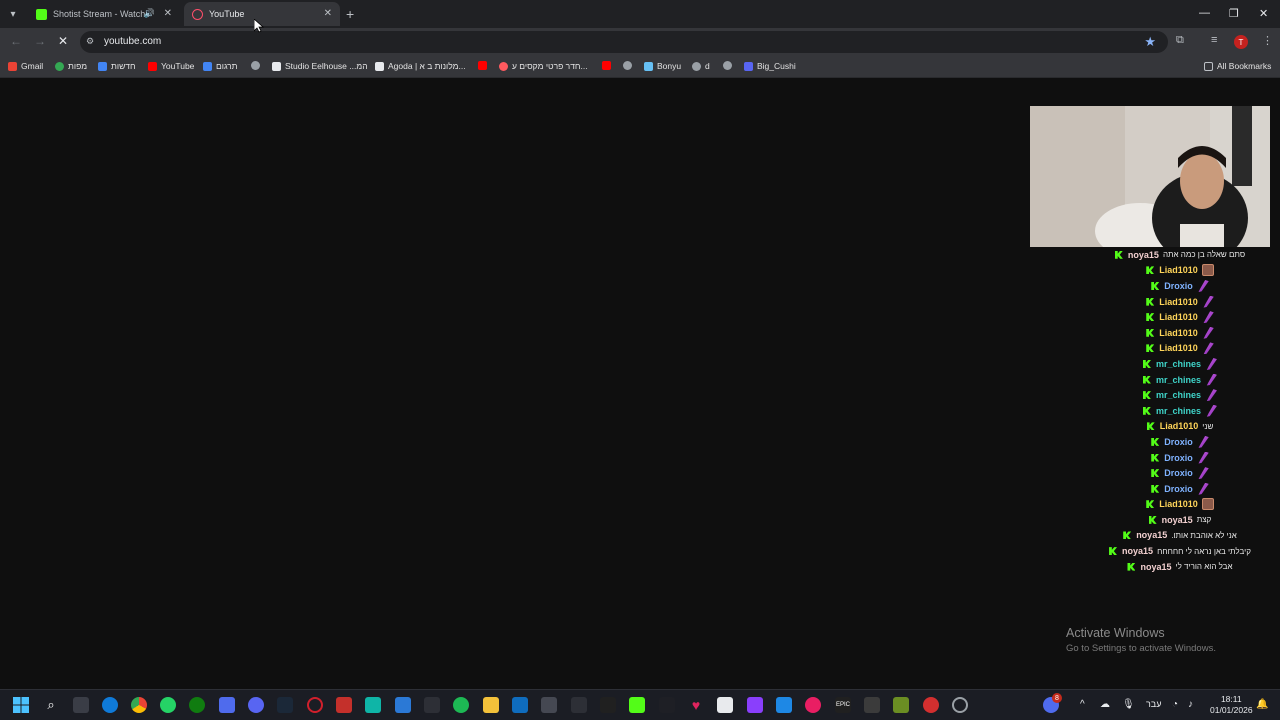 The width and height of the screenshot is (1280, 720). Describe the element at coordinates (149, 13) in the screenshot. I see `speaker-icon: 🔊` at that location.